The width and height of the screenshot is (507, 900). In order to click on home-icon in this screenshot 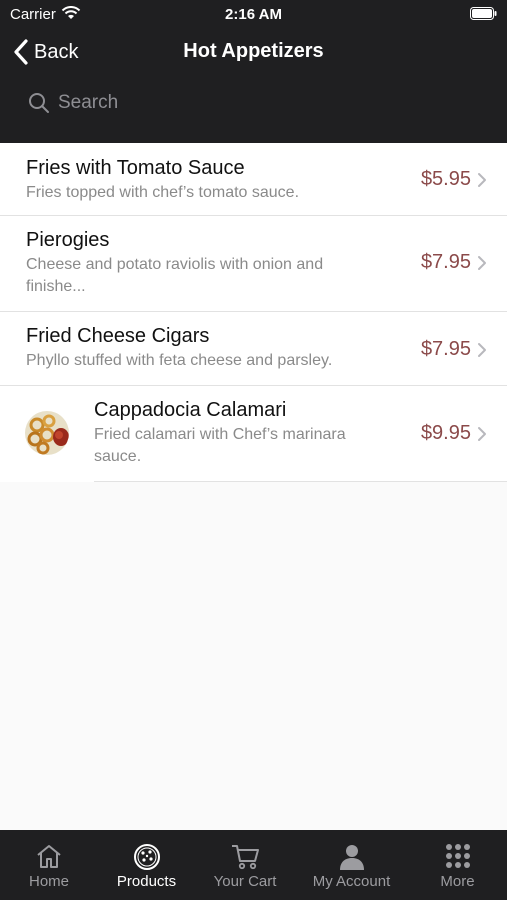, I will do `click(49, 856)`.